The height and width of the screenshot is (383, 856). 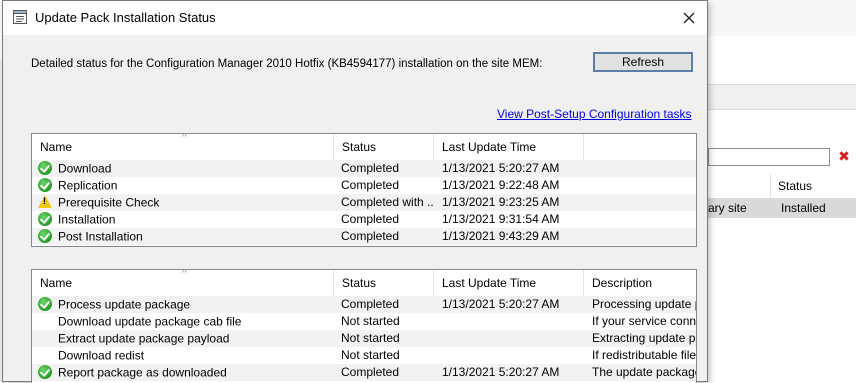 What do you see at coordinates (644, 321) in the screenshot?
I see `row-description: If your service connec` at bounding box center [644, 321].